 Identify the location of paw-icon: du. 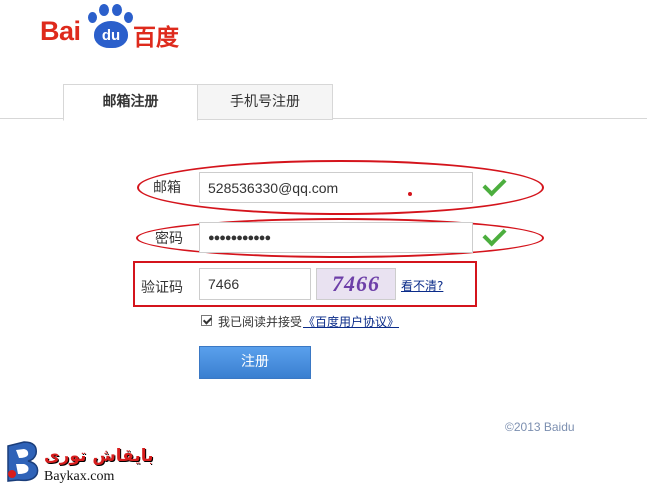
(110, 27).